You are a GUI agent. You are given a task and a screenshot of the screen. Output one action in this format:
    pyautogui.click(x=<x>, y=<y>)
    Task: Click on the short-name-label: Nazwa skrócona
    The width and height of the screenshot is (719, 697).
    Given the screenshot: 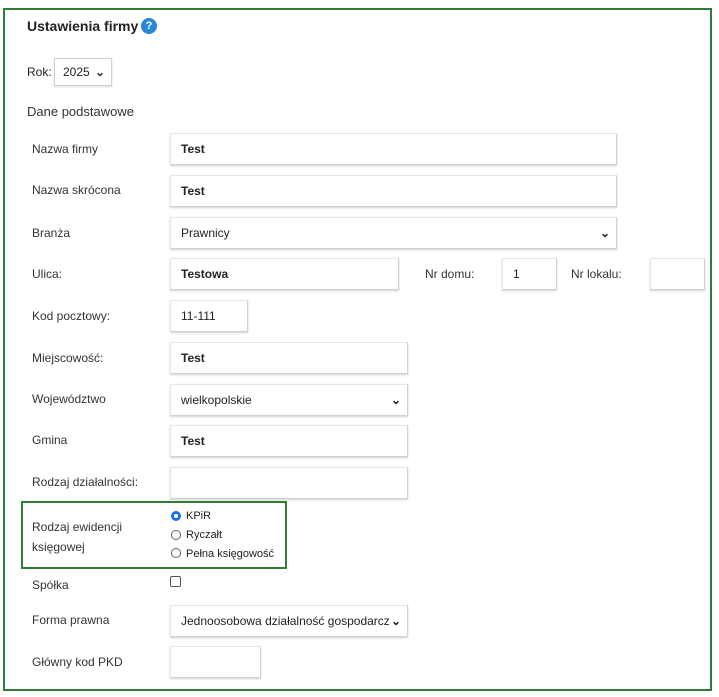 What is the action you would take?
    pyautogui.click(x=76, y=190)
    